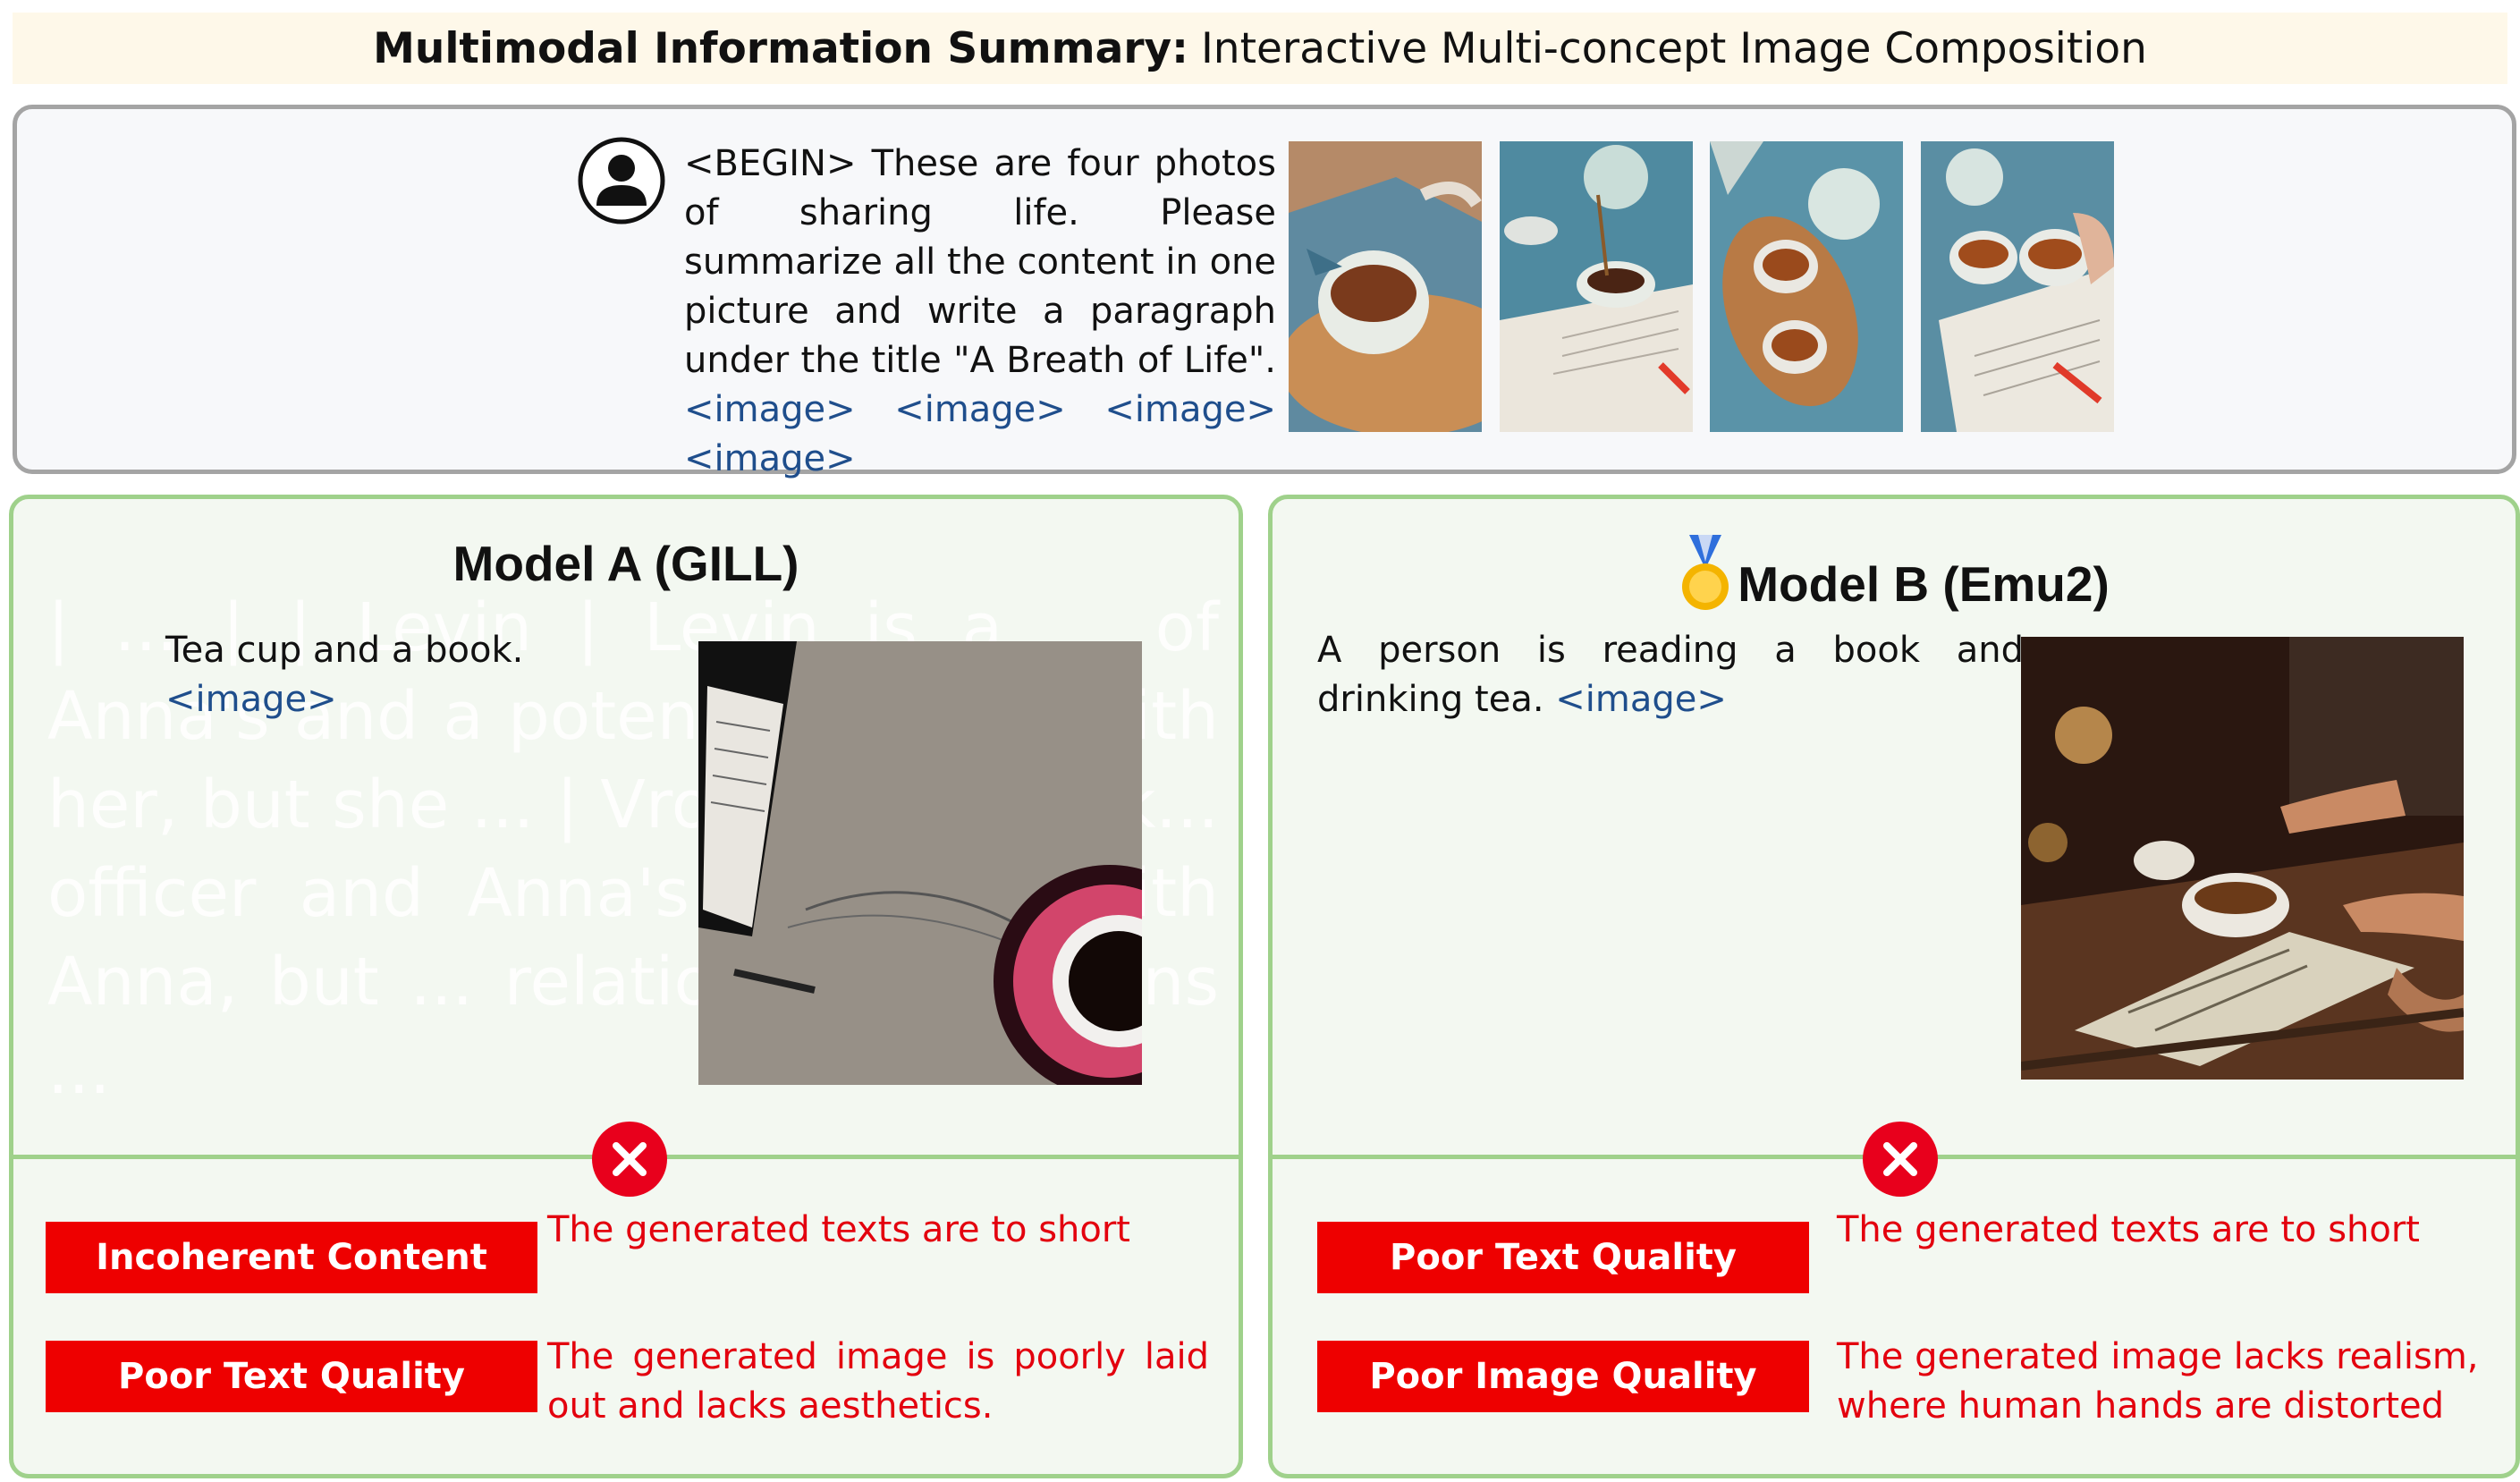 This screenshot has width=2520, height=1482. Describe the element at coordinates (1806, 287) in the screenshot. I see `input-photo-two-cups` at that location.